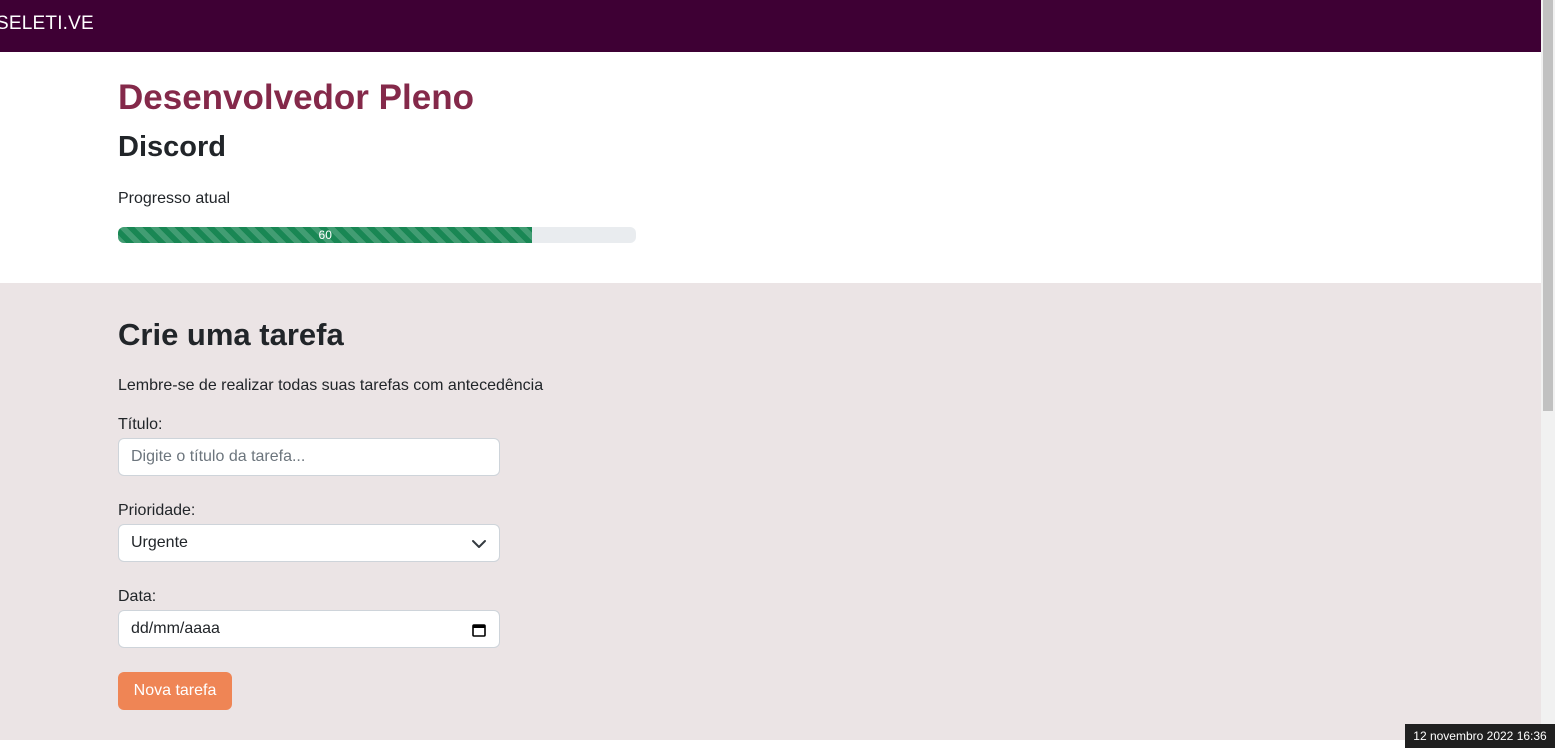 This screenshot has height=748, width=1555. What do you see at coordinates (296, 97) in the screenshot?
I see `job-title: Desenvolvedor Pleno` at bounding box center [296, 97].